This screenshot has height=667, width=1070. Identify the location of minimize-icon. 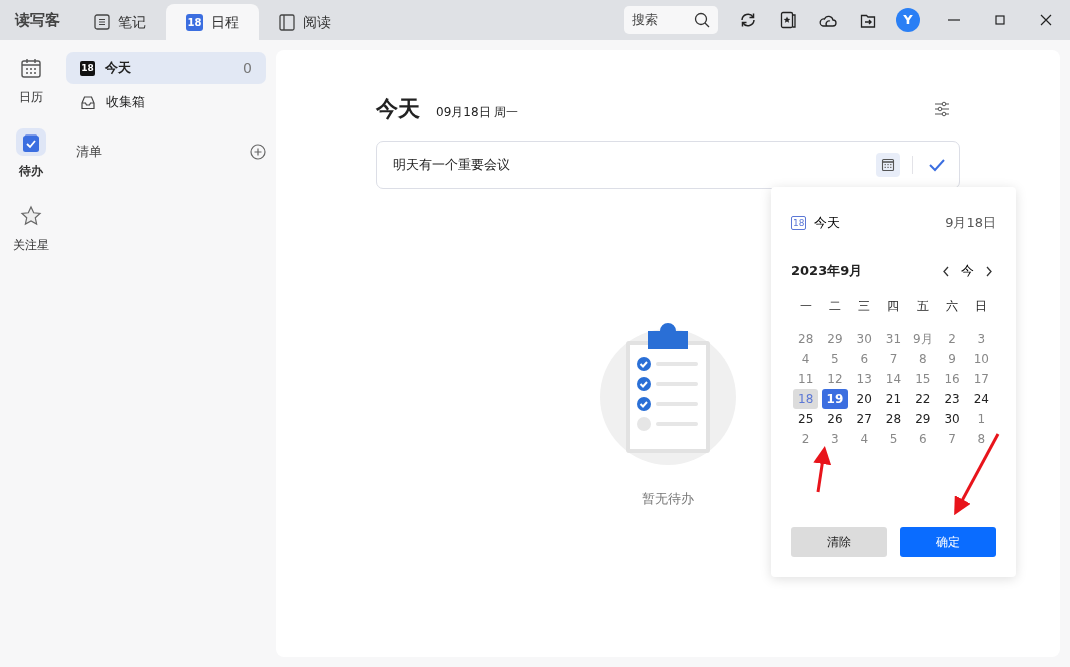
(954, 20).